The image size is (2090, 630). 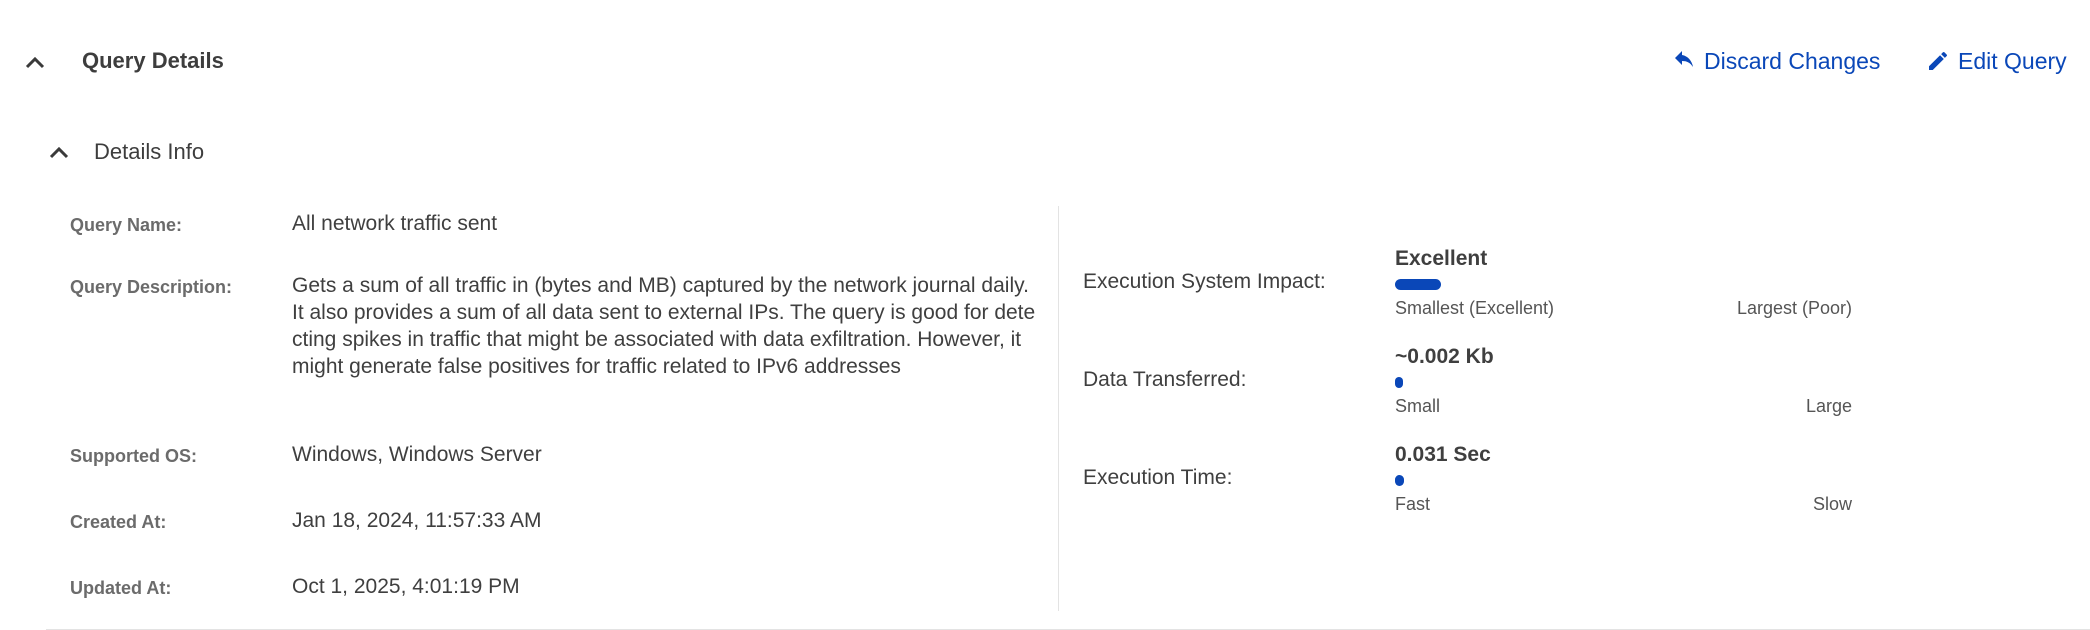 I want to click on execution-impact-min-label: Smallest (Excellent), so click(x=1475, y=308).